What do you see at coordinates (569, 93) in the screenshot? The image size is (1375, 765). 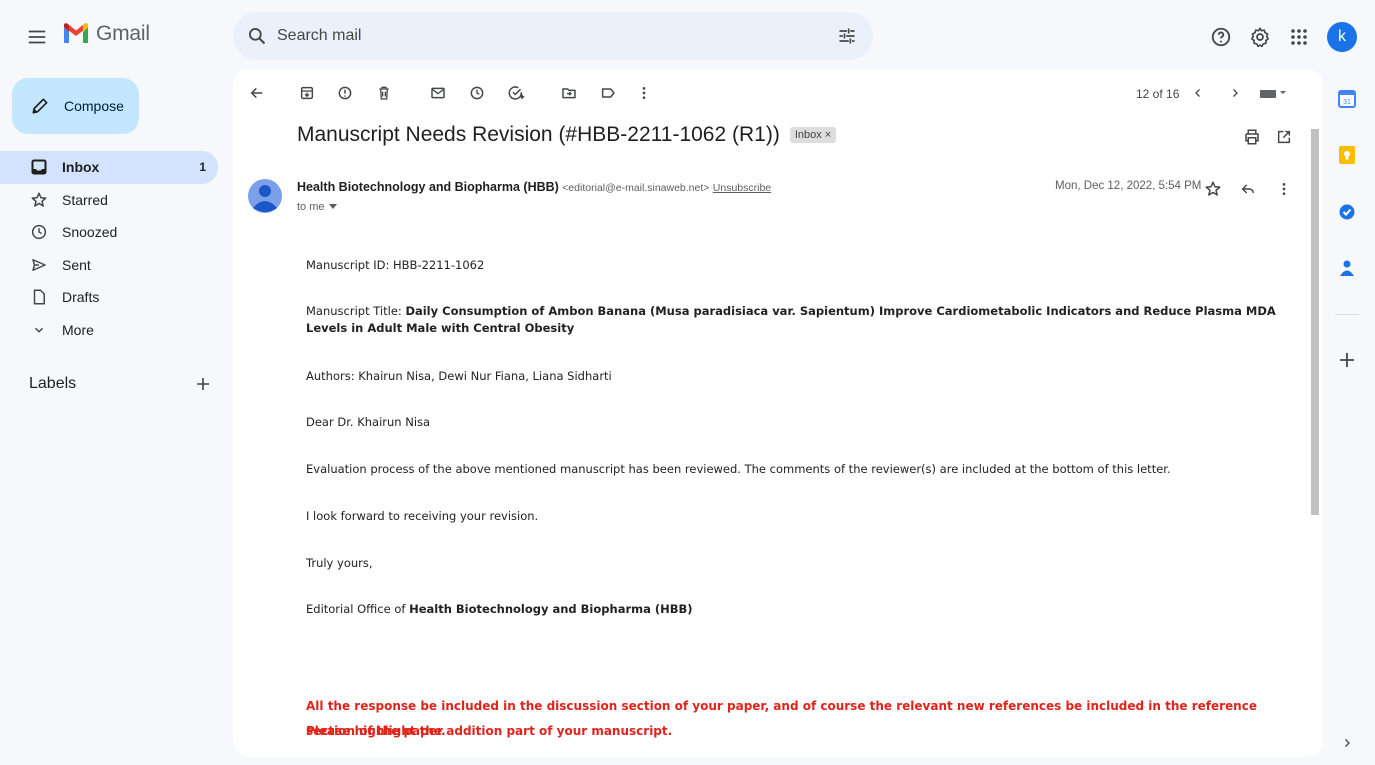 I see `move-to-folder-icon` at bounding box center [569, 93].